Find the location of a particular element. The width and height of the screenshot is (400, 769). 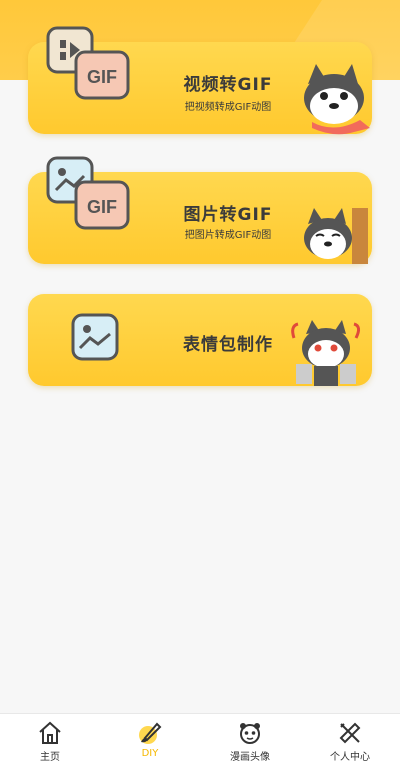

tab-diy: DIY is located at coordinates (150, 741).